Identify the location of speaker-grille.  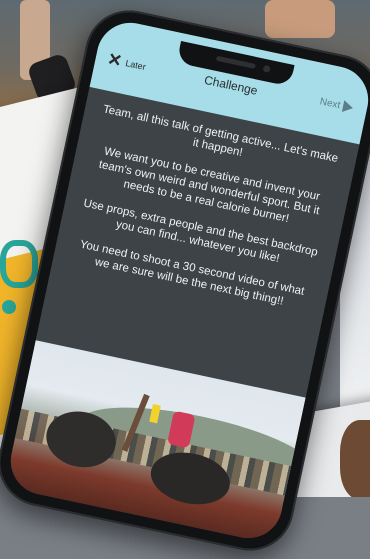
(235, 62).